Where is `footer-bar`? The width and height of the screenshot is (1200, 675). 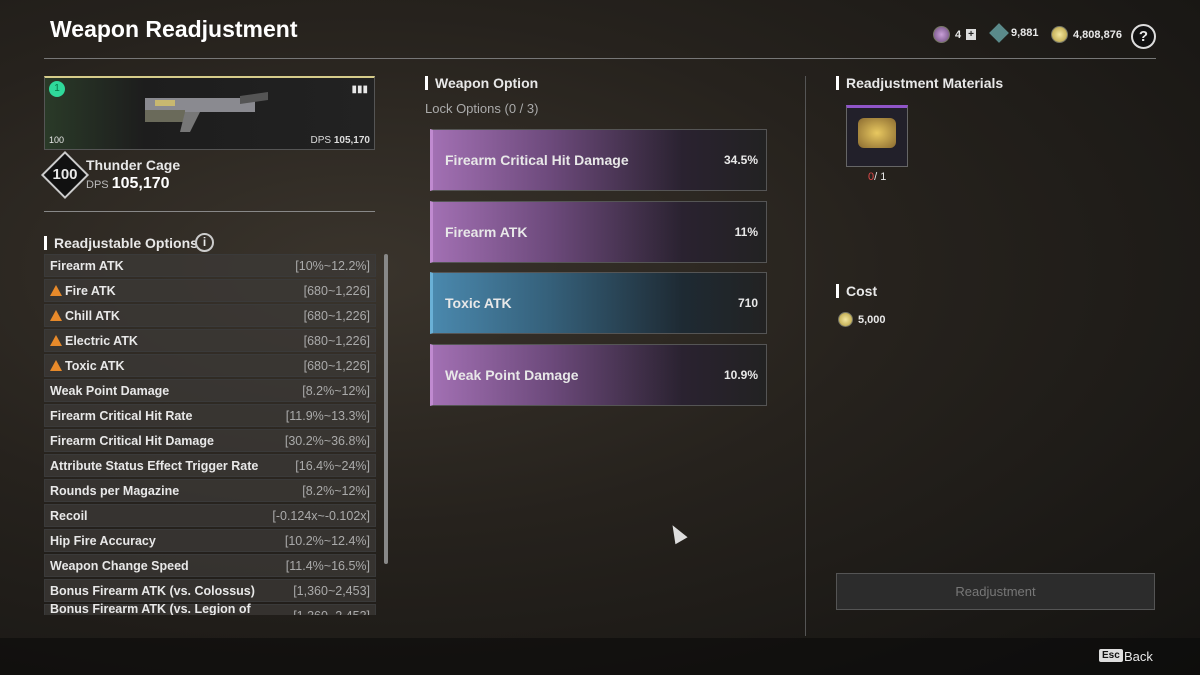 footer-bar is located at coordinates (600, 656).